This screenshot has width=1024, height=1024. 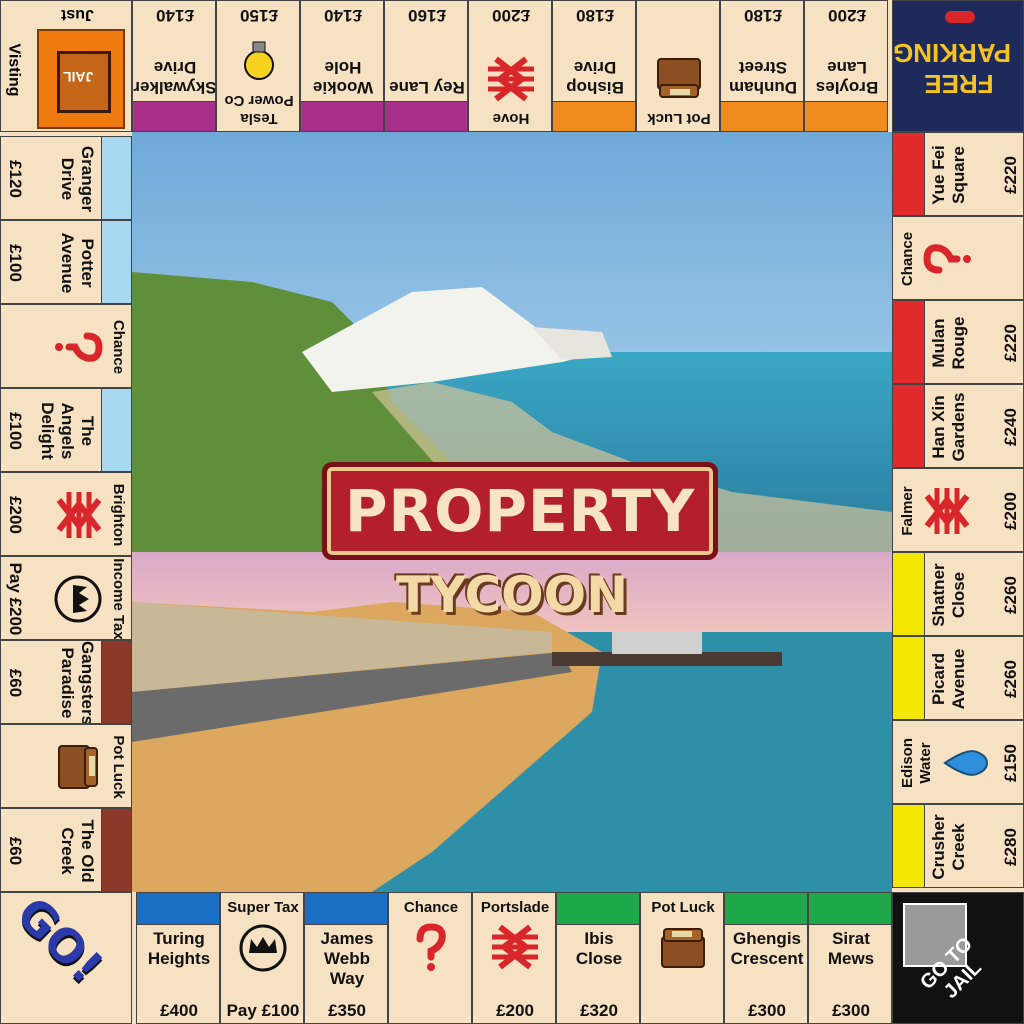 I want to click on tile-content: Yue Fei Square £220, so click(x=958, y=174).